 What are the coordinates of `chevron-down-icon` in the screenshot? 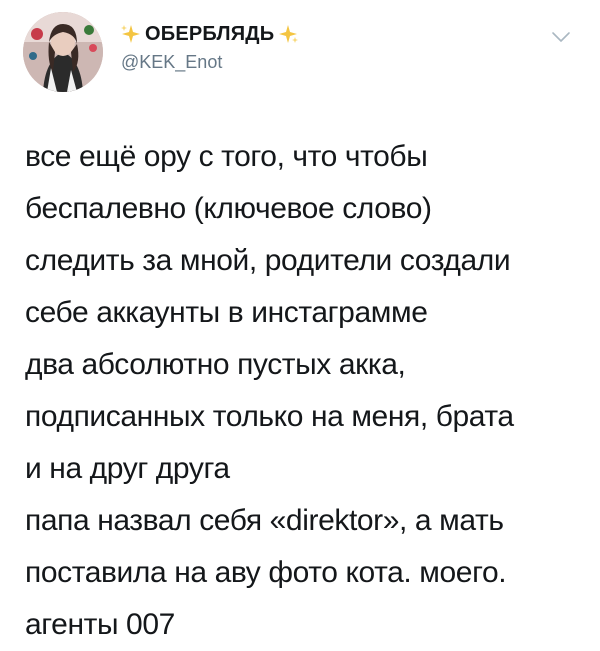 It's located at (561, 37).